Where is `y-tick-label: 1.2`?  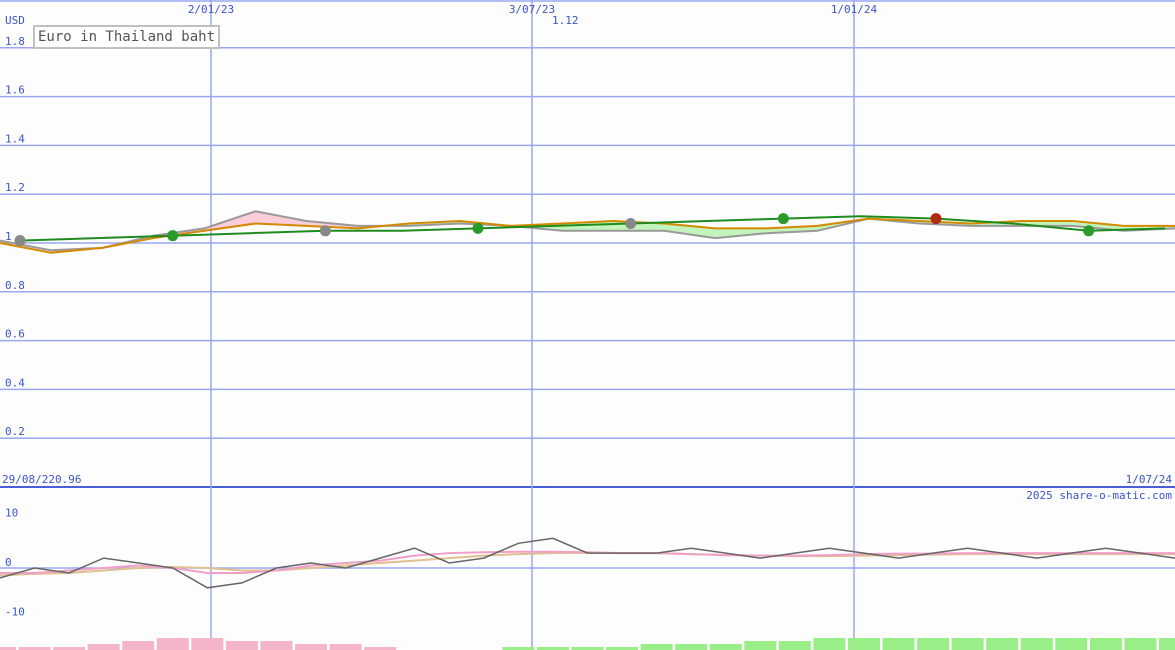 y-tick-label: 1.2 is located at coordinates (15, 187).